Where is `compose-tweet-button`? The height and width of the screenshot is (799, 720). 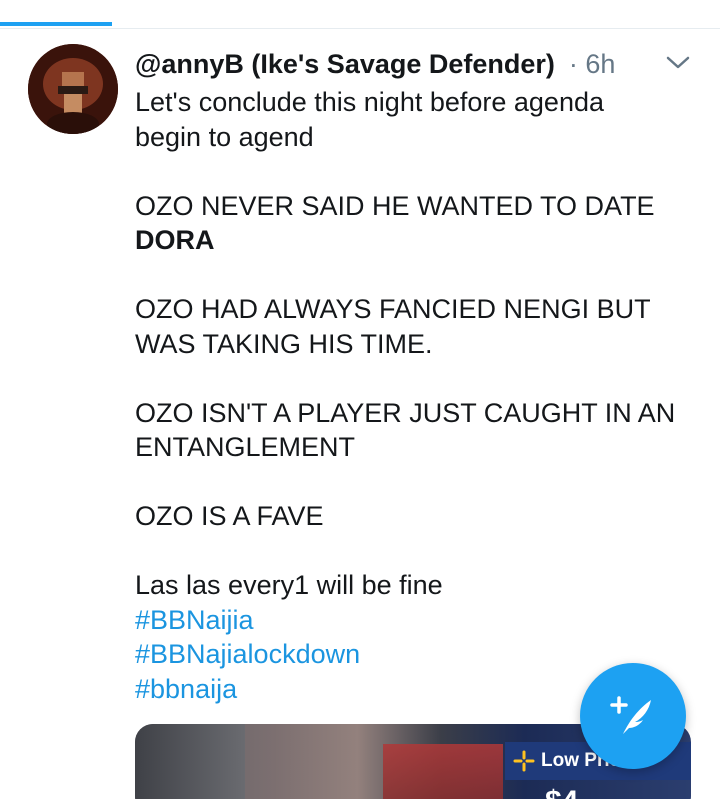 compose-tweet-button is located at coordinates (633, 716).